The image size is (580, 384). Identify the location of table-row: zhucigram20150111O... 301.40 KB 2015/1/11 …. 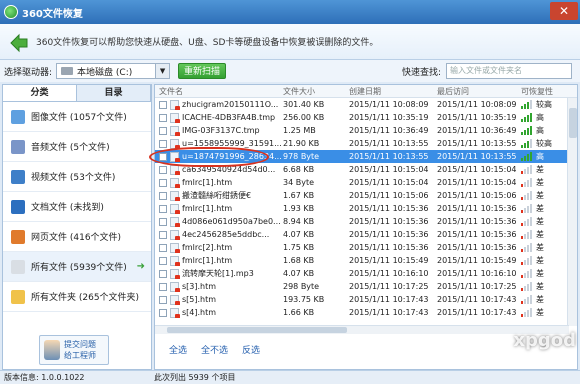
(366, 104).